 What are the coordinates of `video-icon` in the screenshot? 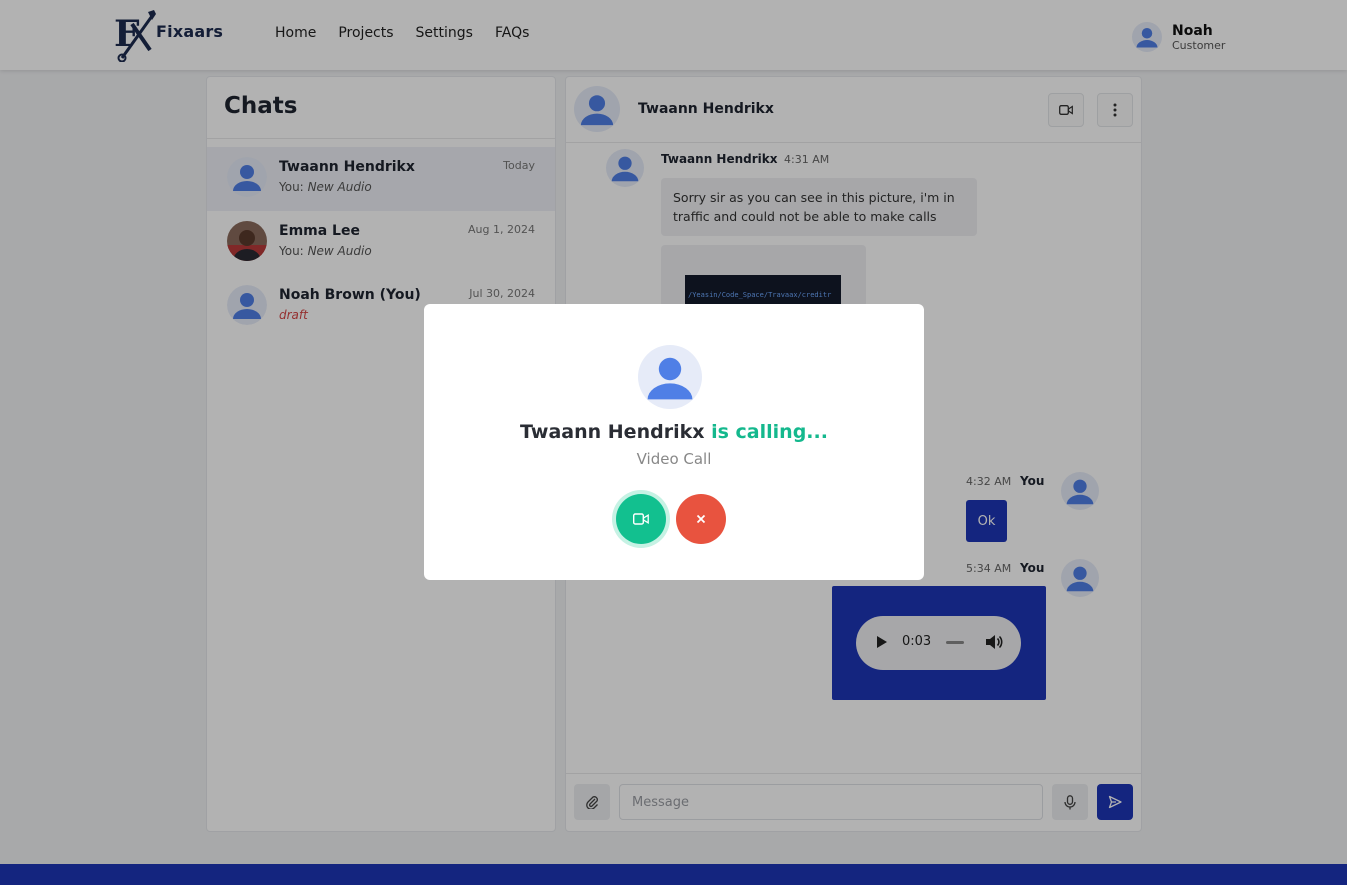 It's located at (641, 519).